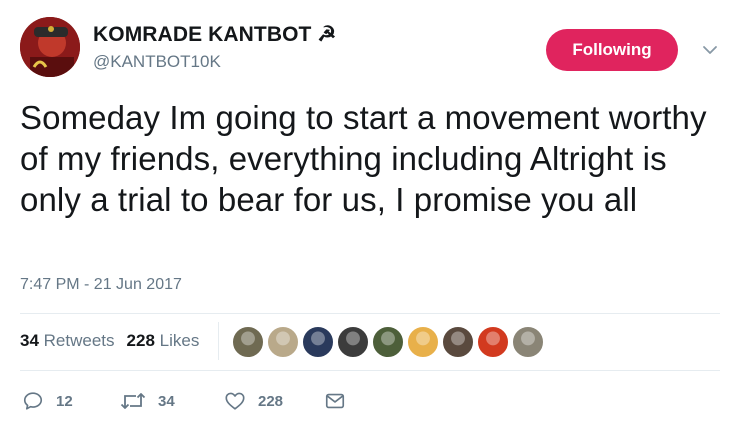 The image size is (752, 432). Describe the element at coordinates (253, 401) in the screenshot. I see `like-button: 228` at that location.